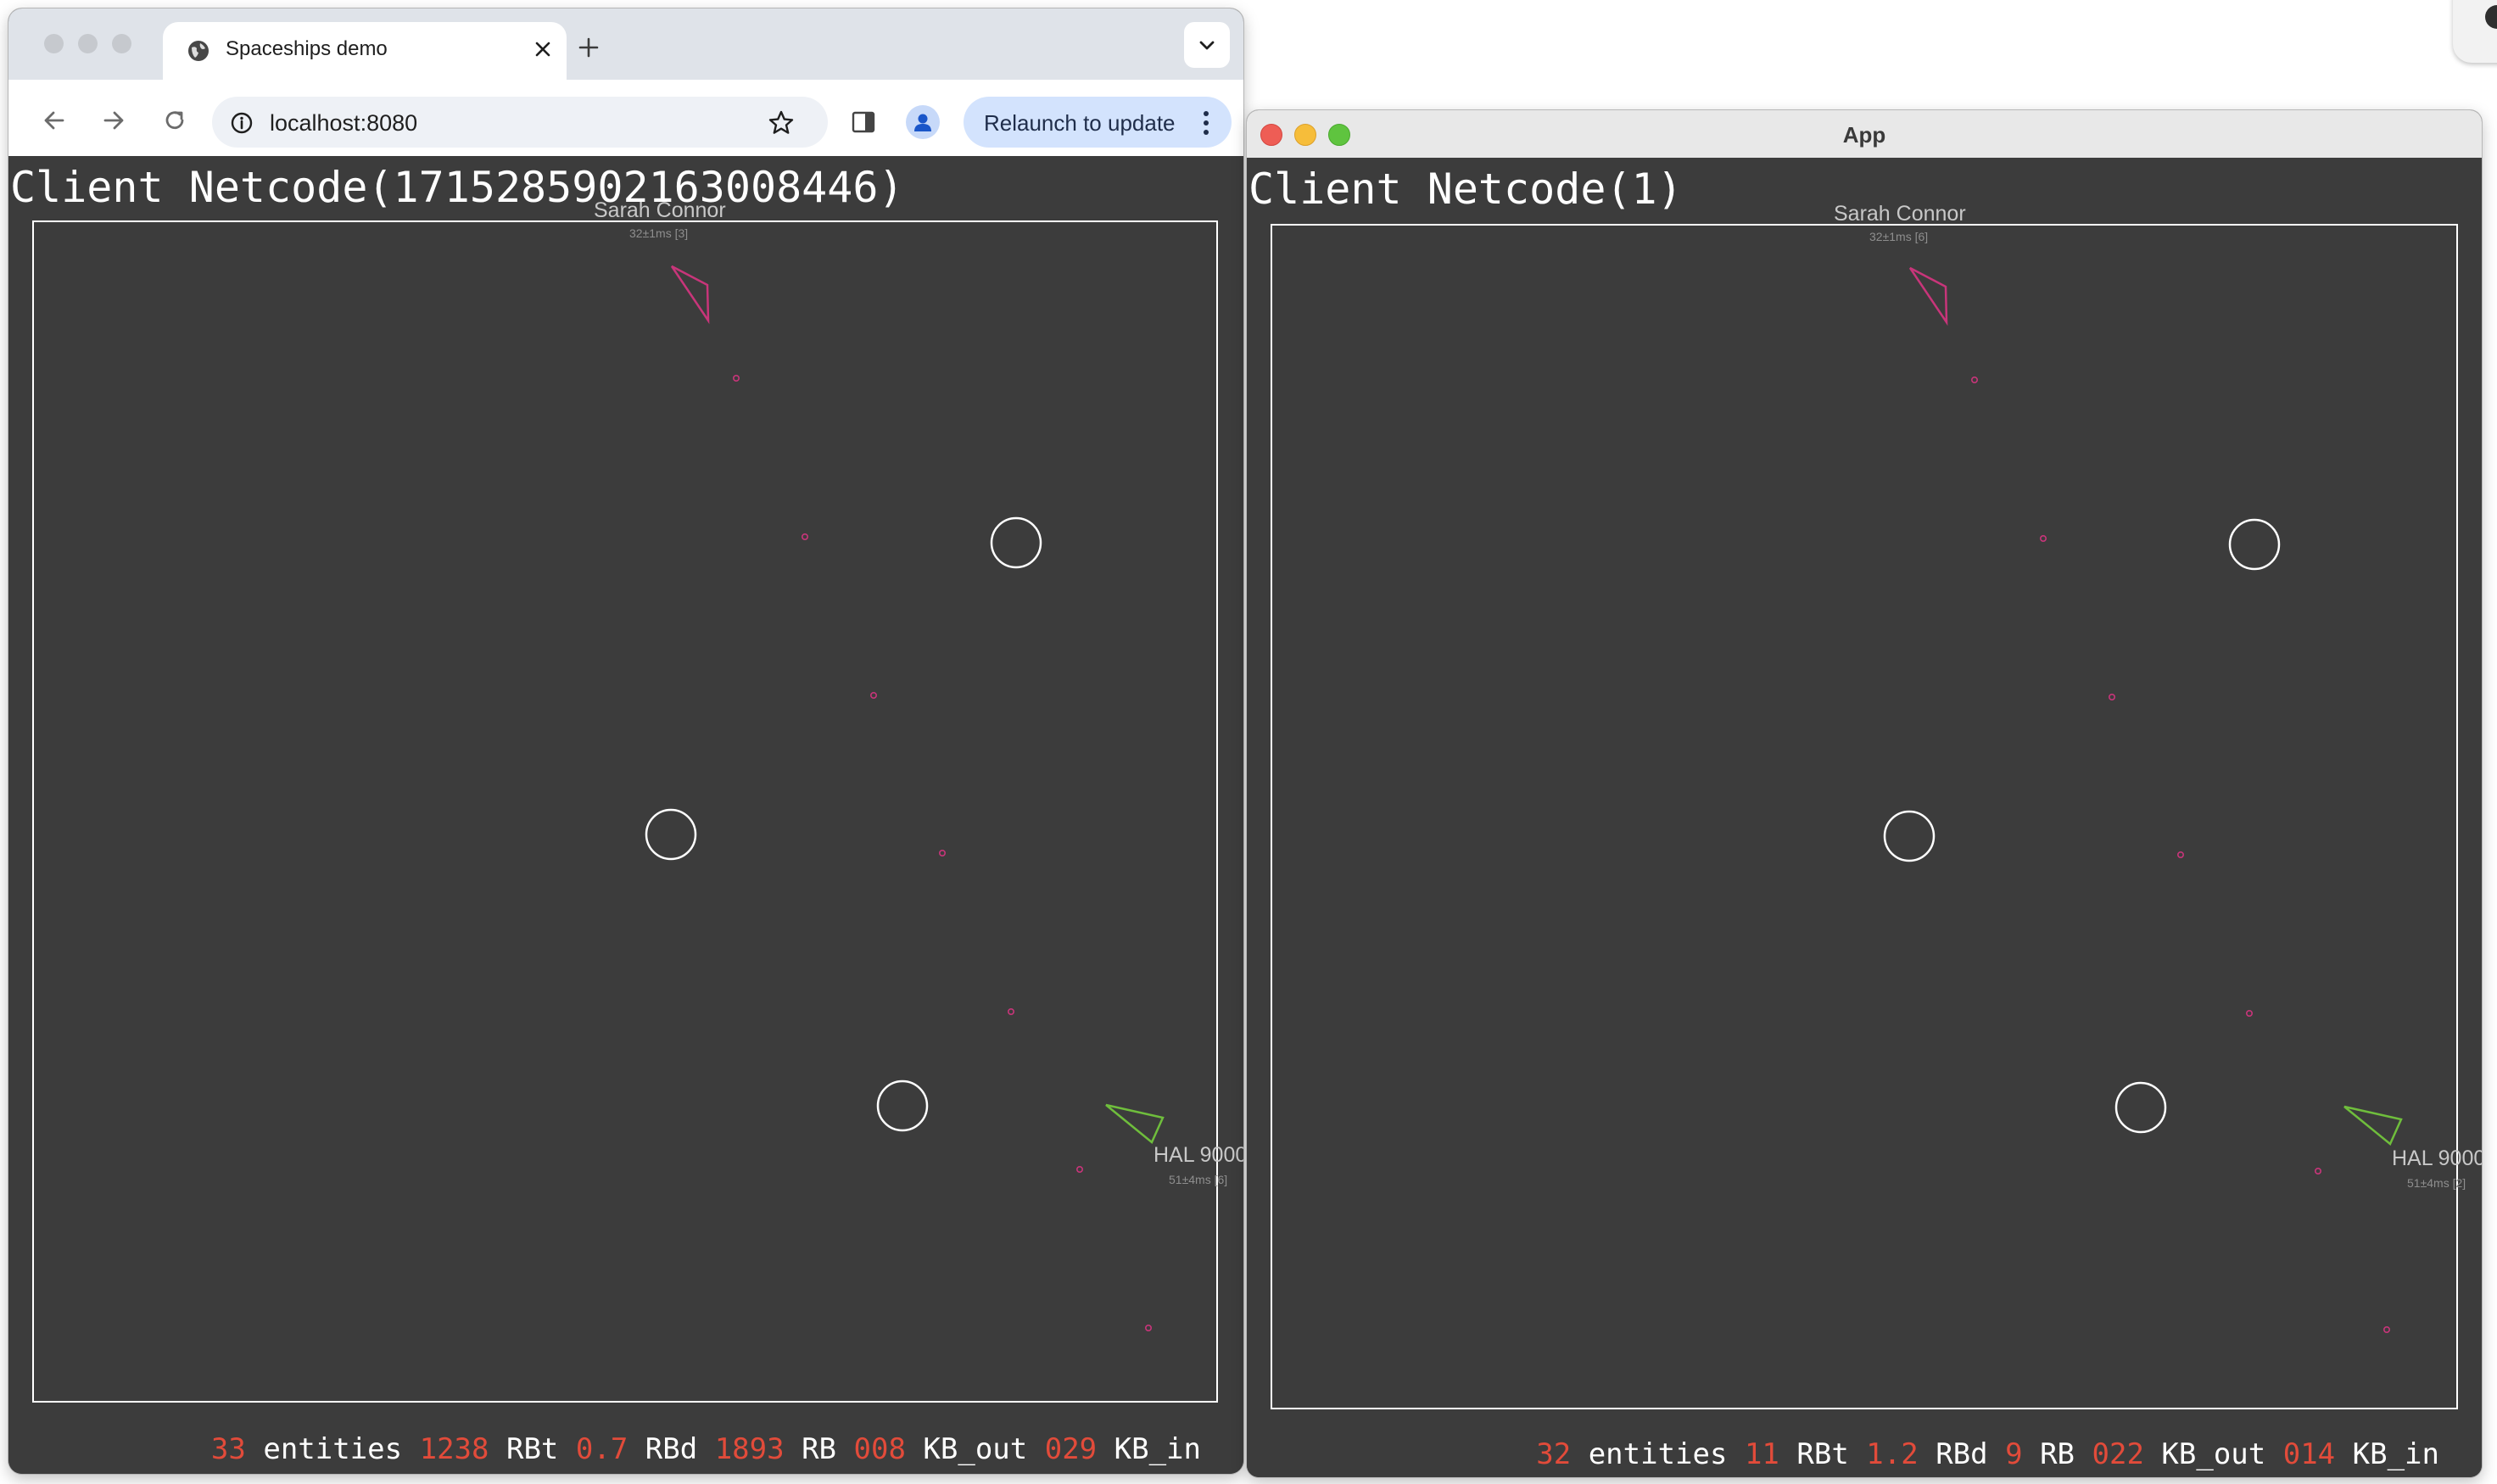  Describe the element at coordinates (520, 123) in the screenshot. I see `address-bar: localhost:8080` at that location.